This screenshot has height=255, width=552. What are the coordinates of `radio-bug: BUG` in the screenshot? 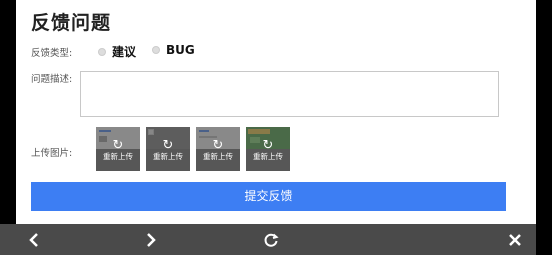 It's located at (173, 50).